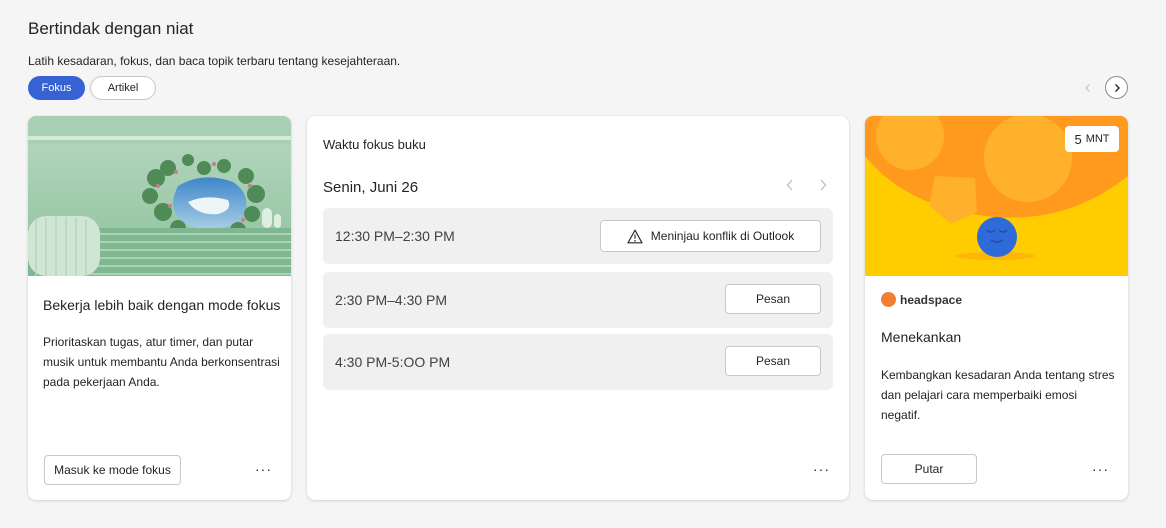 The width and height of the screenshot is (1166, 528). I want to click on carousel-nav, so click(1102, 87).